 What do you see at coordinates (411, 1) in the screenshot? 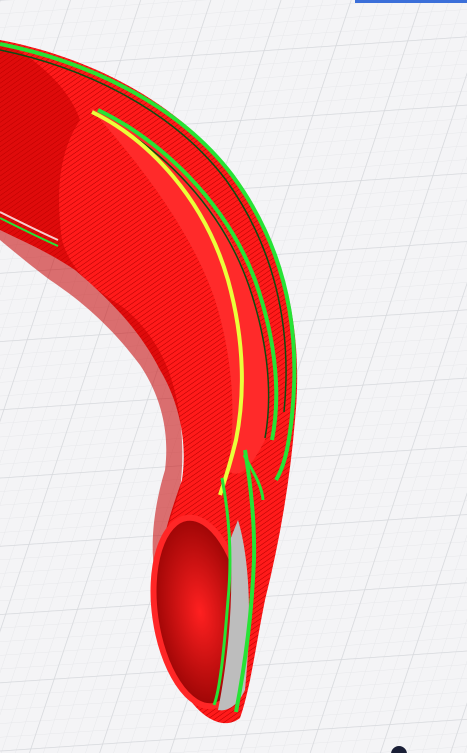
I see `viewport-top-edge-indicator` at bounding box center [411, 1].